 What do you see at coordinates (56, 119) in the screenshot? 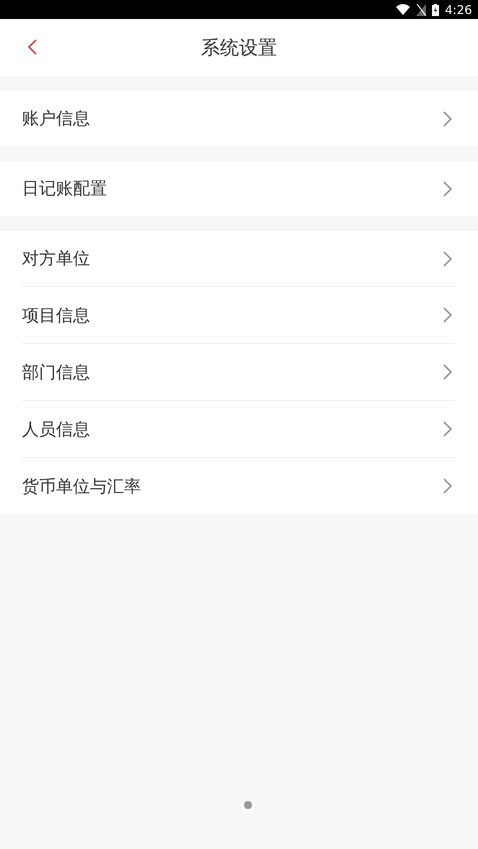
I see `row-label: 账户信息` at bounding box center [56, 119].